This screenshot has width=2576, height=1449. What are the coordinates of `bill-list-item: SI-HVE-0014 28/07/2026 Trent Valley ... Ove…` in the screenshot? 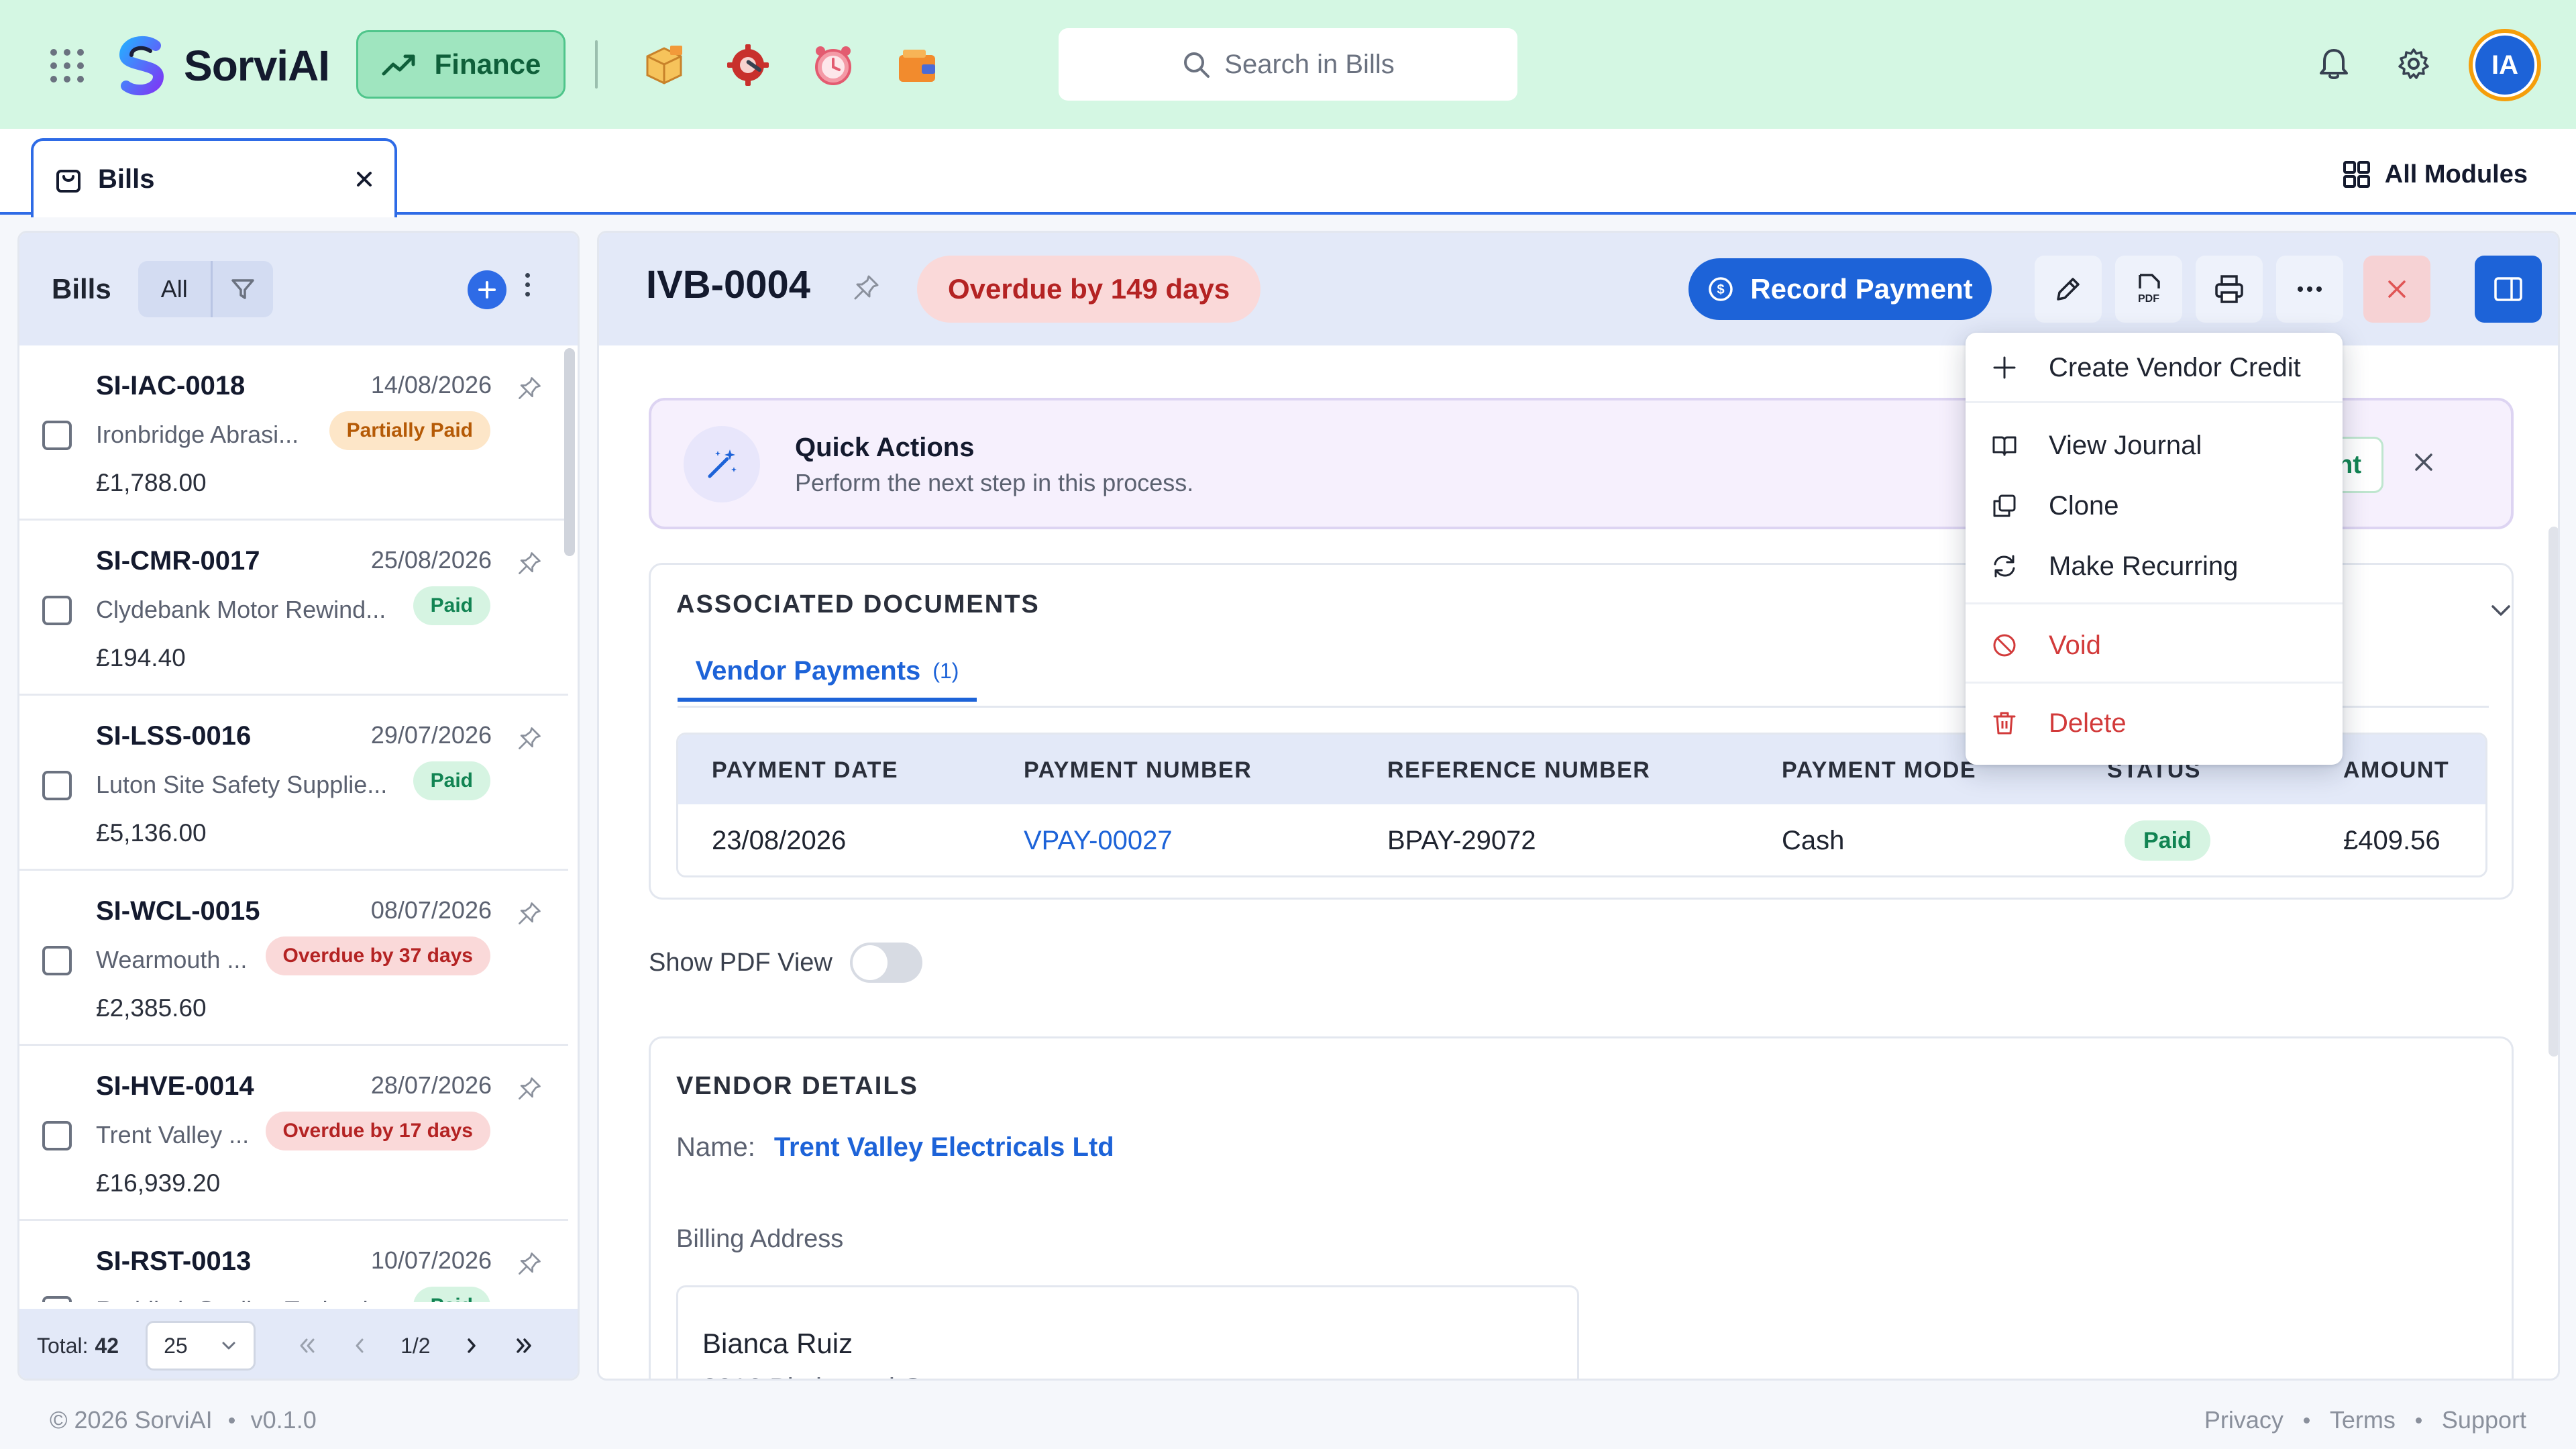 It's located at (293, 1133).